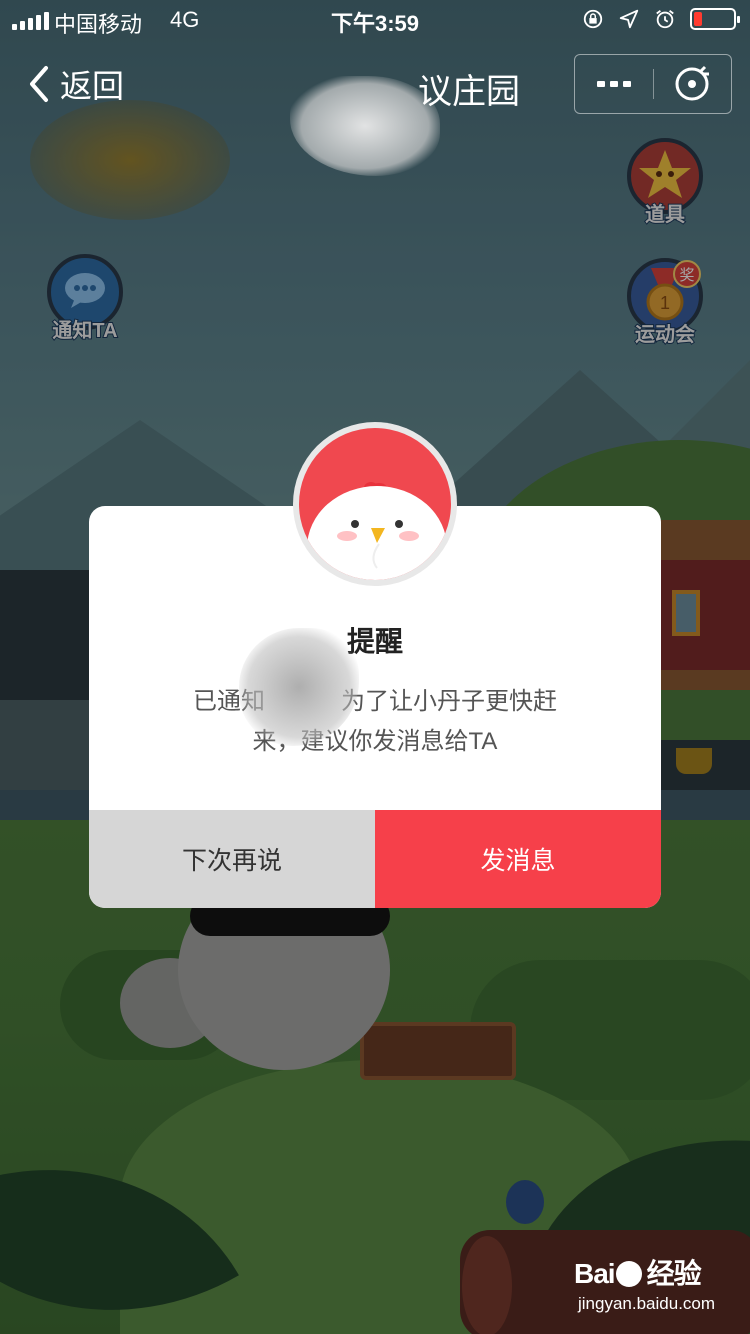  Describe the element at coordinates (518, 859) in the screenshot. I see `send-message-button: 发消息` at that location.